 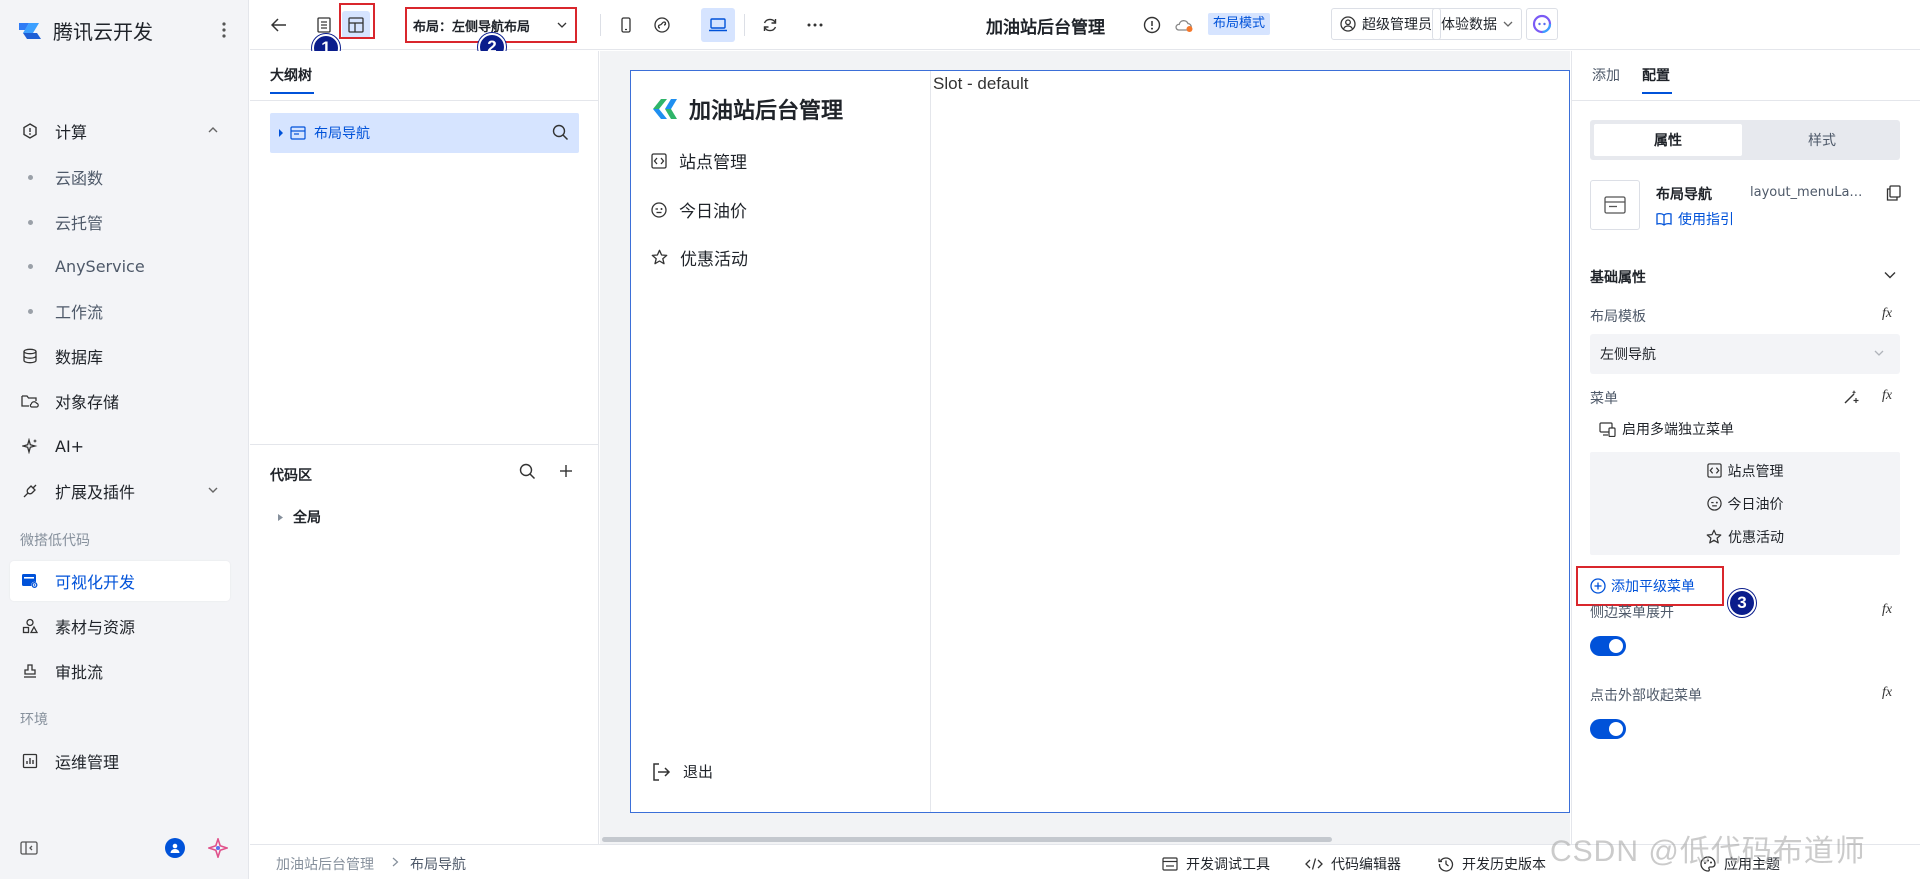 I want to click on brand: 腾讯云开发, so click(x=85, y=30).